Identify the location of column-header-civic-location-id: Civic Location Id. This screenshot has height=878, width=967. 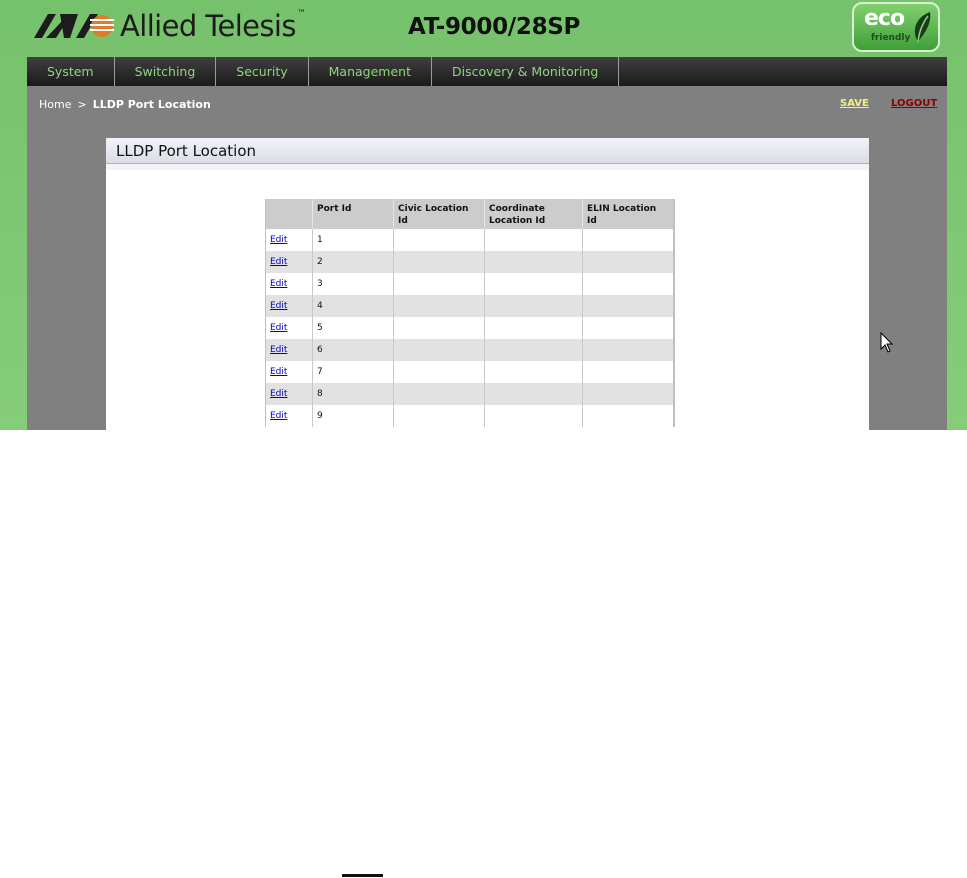
(439, 214).